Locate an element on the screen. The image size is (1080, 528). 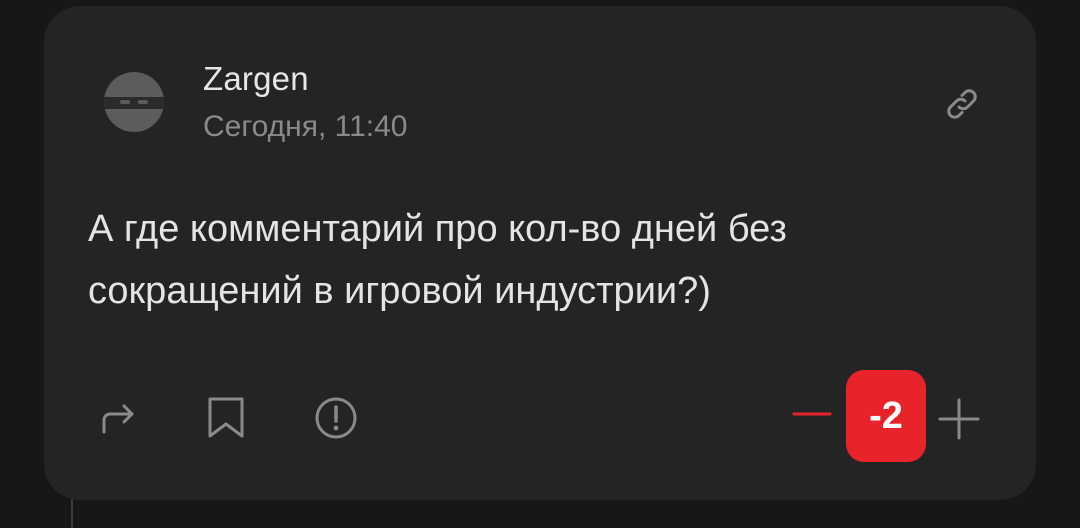
link-icon is located at coordinates (962, 104).